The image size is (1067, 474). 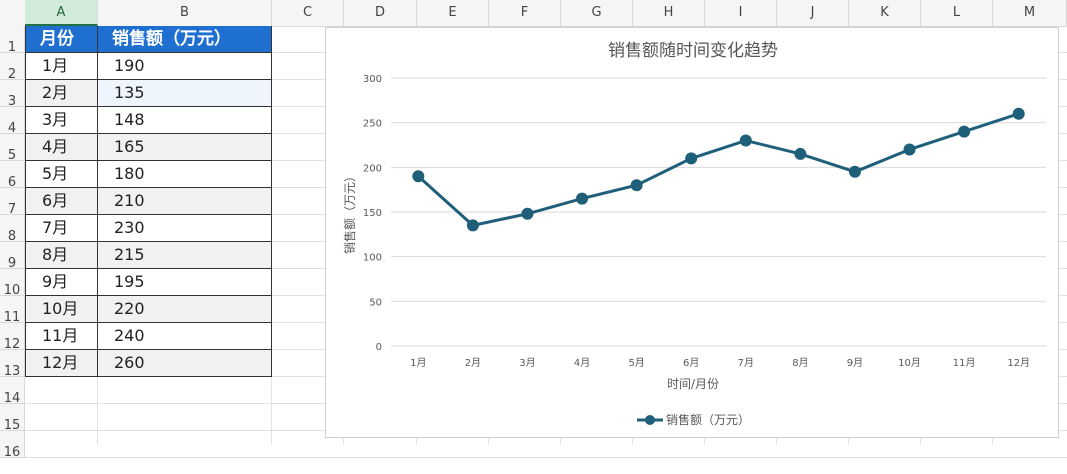 I want to click on x-tick-label: 12月, so click(x=1018, y=363).